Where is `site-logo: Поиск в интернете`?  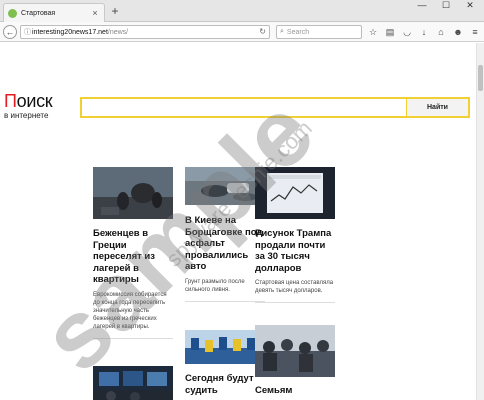 site-logo: Поиск в интернете is located at coordinates (28, 105).